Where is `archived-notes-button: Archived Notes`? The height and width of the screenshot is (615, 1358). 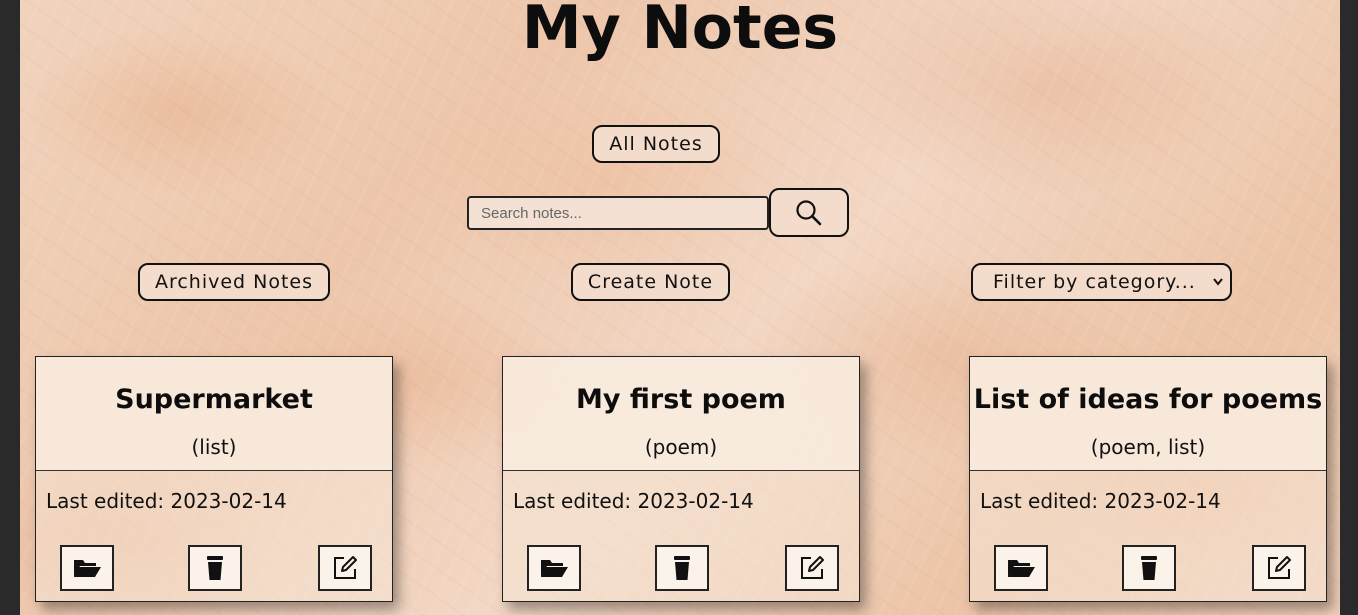
archived-notes-button: Archived Notes is located at coordinates (234, 282).